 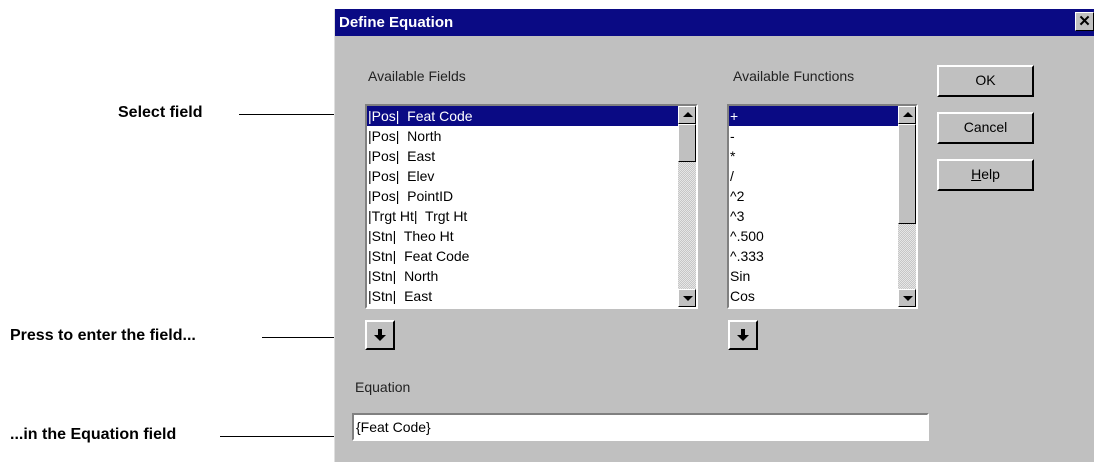 I want to click on list-item: -, so click(x=813, y=136).